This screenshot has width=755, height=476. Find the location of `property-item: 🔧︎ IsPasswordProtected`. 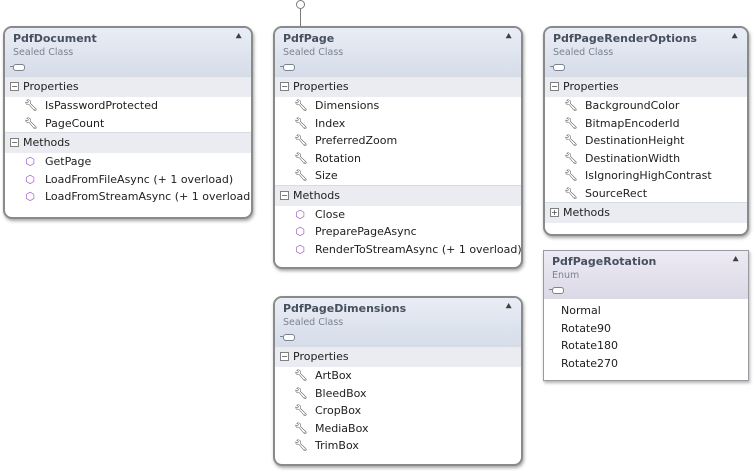

property-item: 🔧︎ IsPasswordProtected is located at coordinates (128, 106).